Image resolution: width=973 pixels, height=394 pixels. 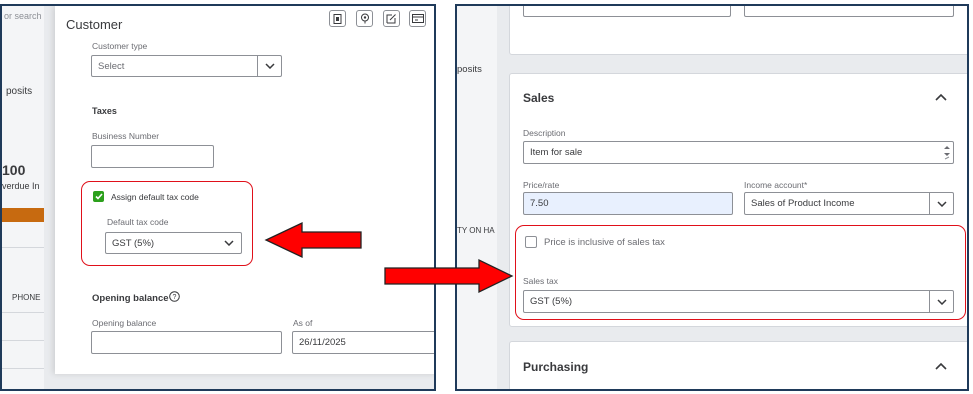 I want to click on resize-icon, so click(x=947, y=152).